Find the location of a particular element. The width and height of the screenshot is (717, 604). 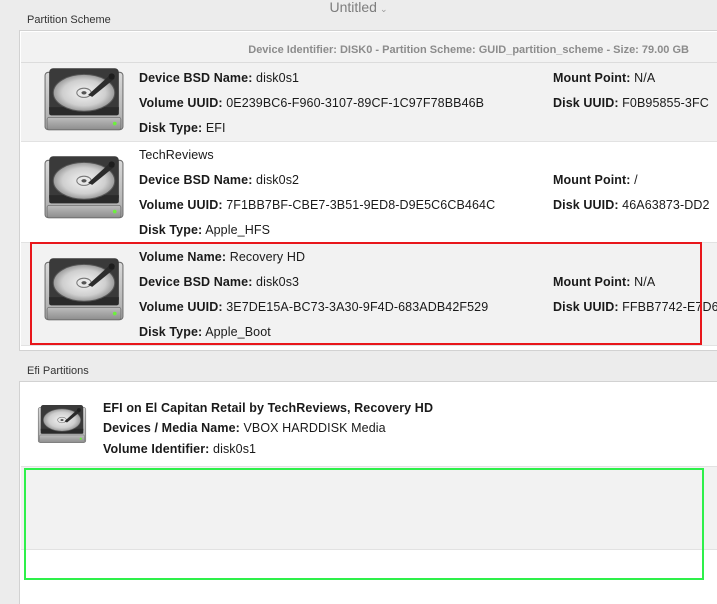

disk-uuid: Disk UUID: F0B95855-3FC is located at coordinates (631, 103).